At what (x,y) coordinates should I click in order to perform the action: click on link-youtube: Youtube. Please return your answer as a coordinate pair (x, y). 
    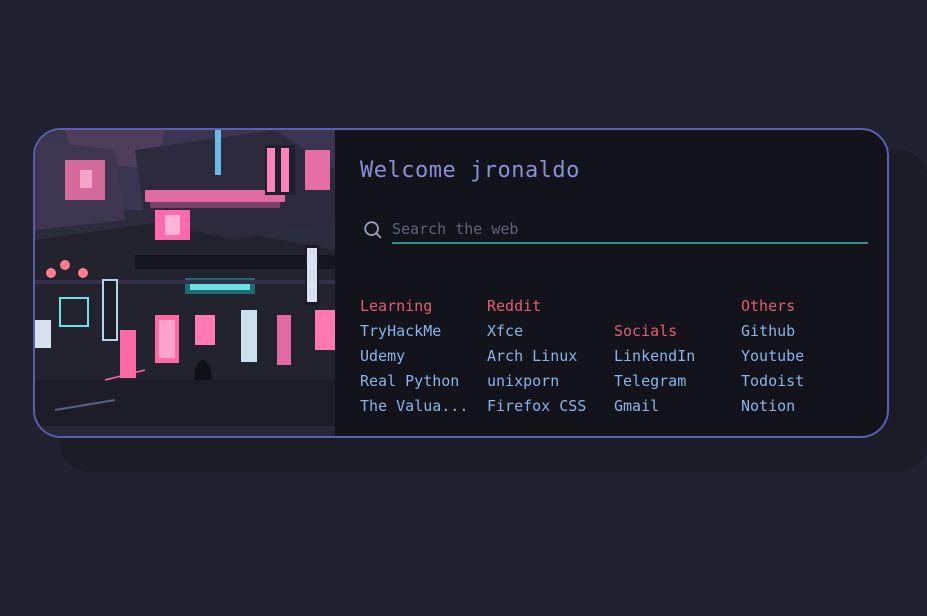
    Looking at the image, I should click on (772, 356).